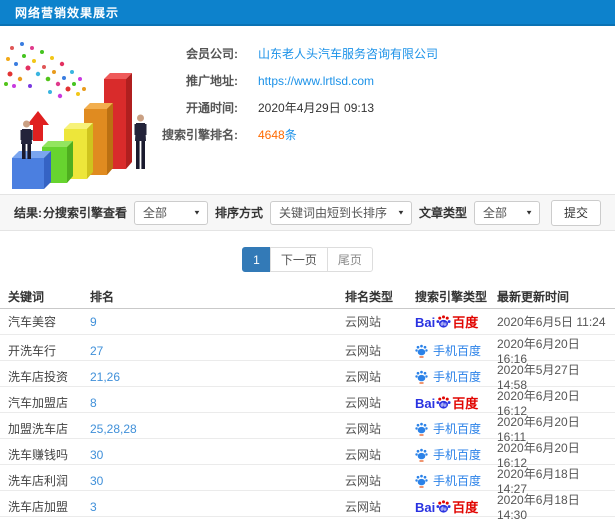 This screenshot has width=615, height=520. What do you see at coordinates (140, 141) in the screenshot?
I see `person-right` at bounding box center [140, 141].